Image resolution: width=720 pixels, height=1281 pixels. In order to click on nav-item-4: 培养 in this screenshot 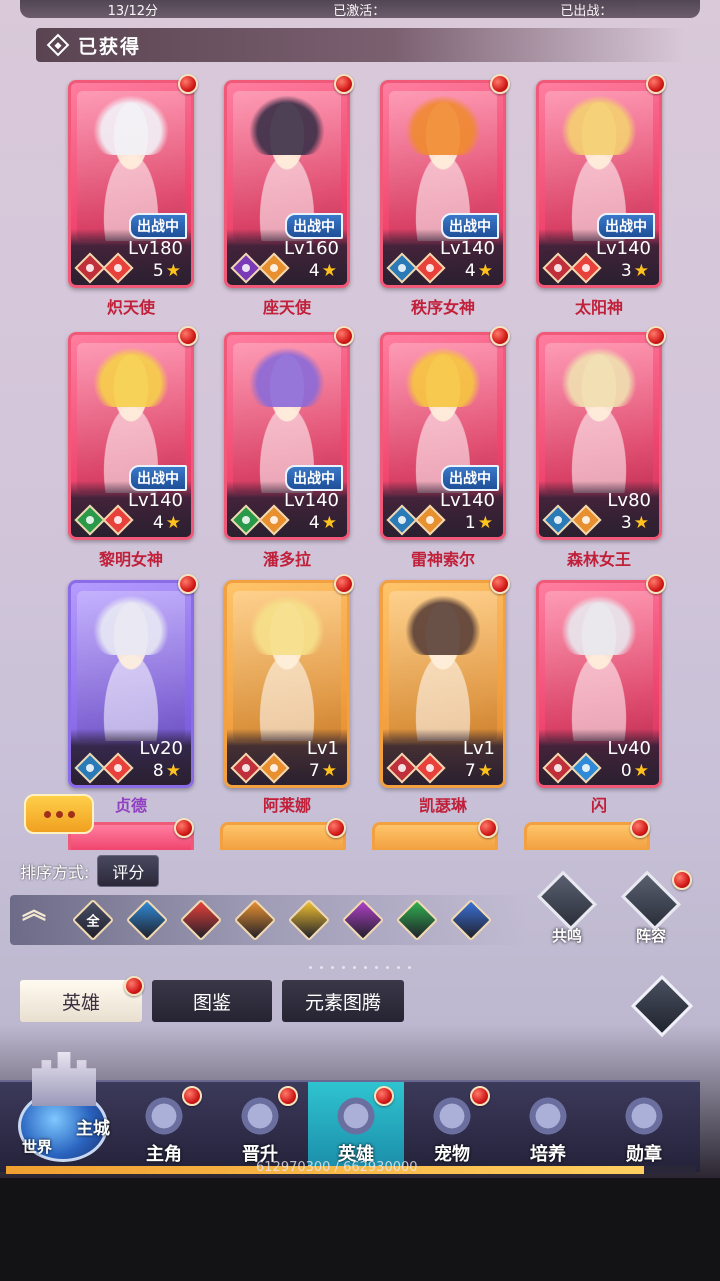, I will do `click(548, 1128)`.